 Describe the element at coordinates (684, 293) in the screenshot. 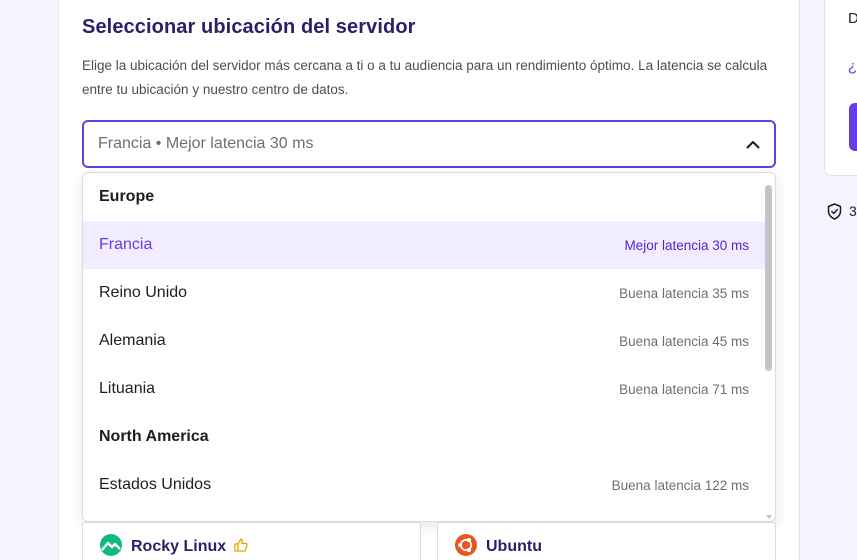

I see `option-latency: Buena latencia 35 ms` at that location.